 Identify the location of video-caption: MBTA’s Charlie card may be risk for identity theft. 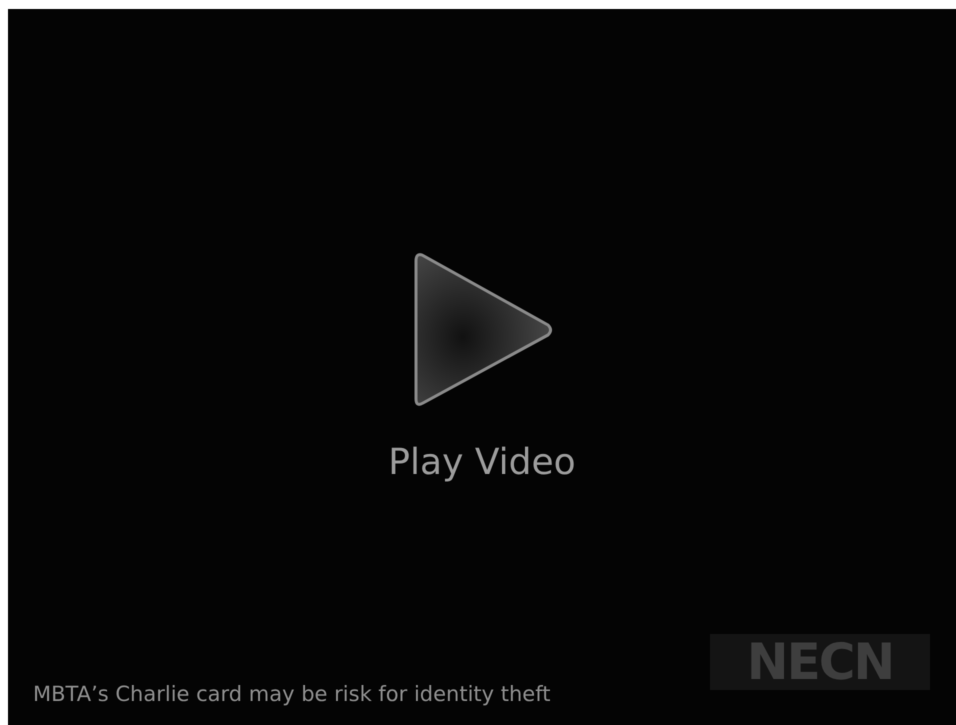
(291, 694).